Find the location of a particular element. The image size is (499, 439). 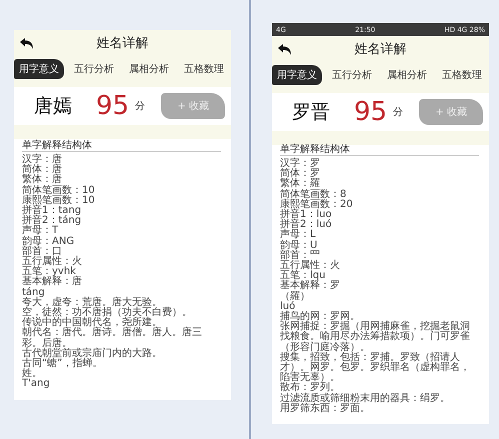

detail-line: 搜集，招致，包括：罗捕。罗致（招请人才）。网罗。包罗。罗织罪名（虚构罪名，陷害无辜）。 is located at coordinates (375, 368).